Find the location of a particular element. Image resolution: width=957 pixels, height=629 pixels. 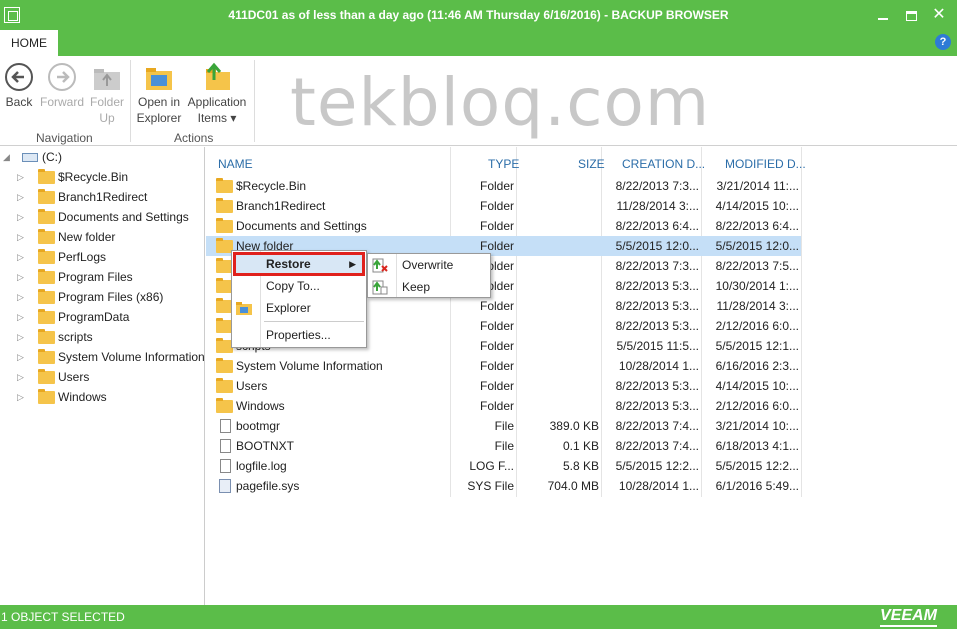

application-items-label-2: Items ▾ is located at coordinates (217, 118).